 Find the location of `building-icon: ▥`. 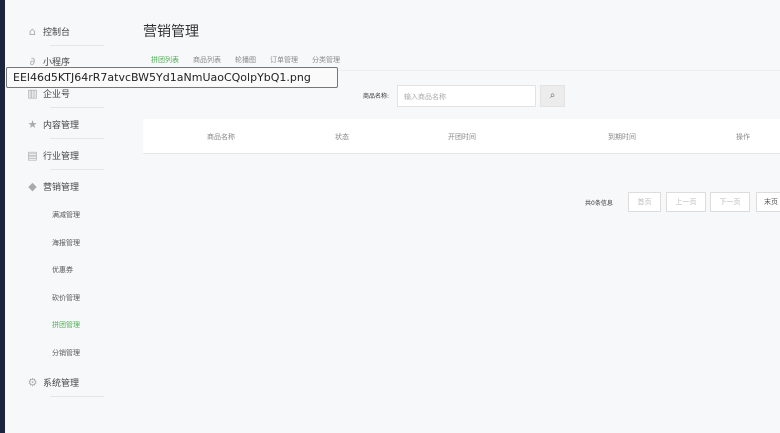

building-icon: ▥ is located at coordinates (32, 93).